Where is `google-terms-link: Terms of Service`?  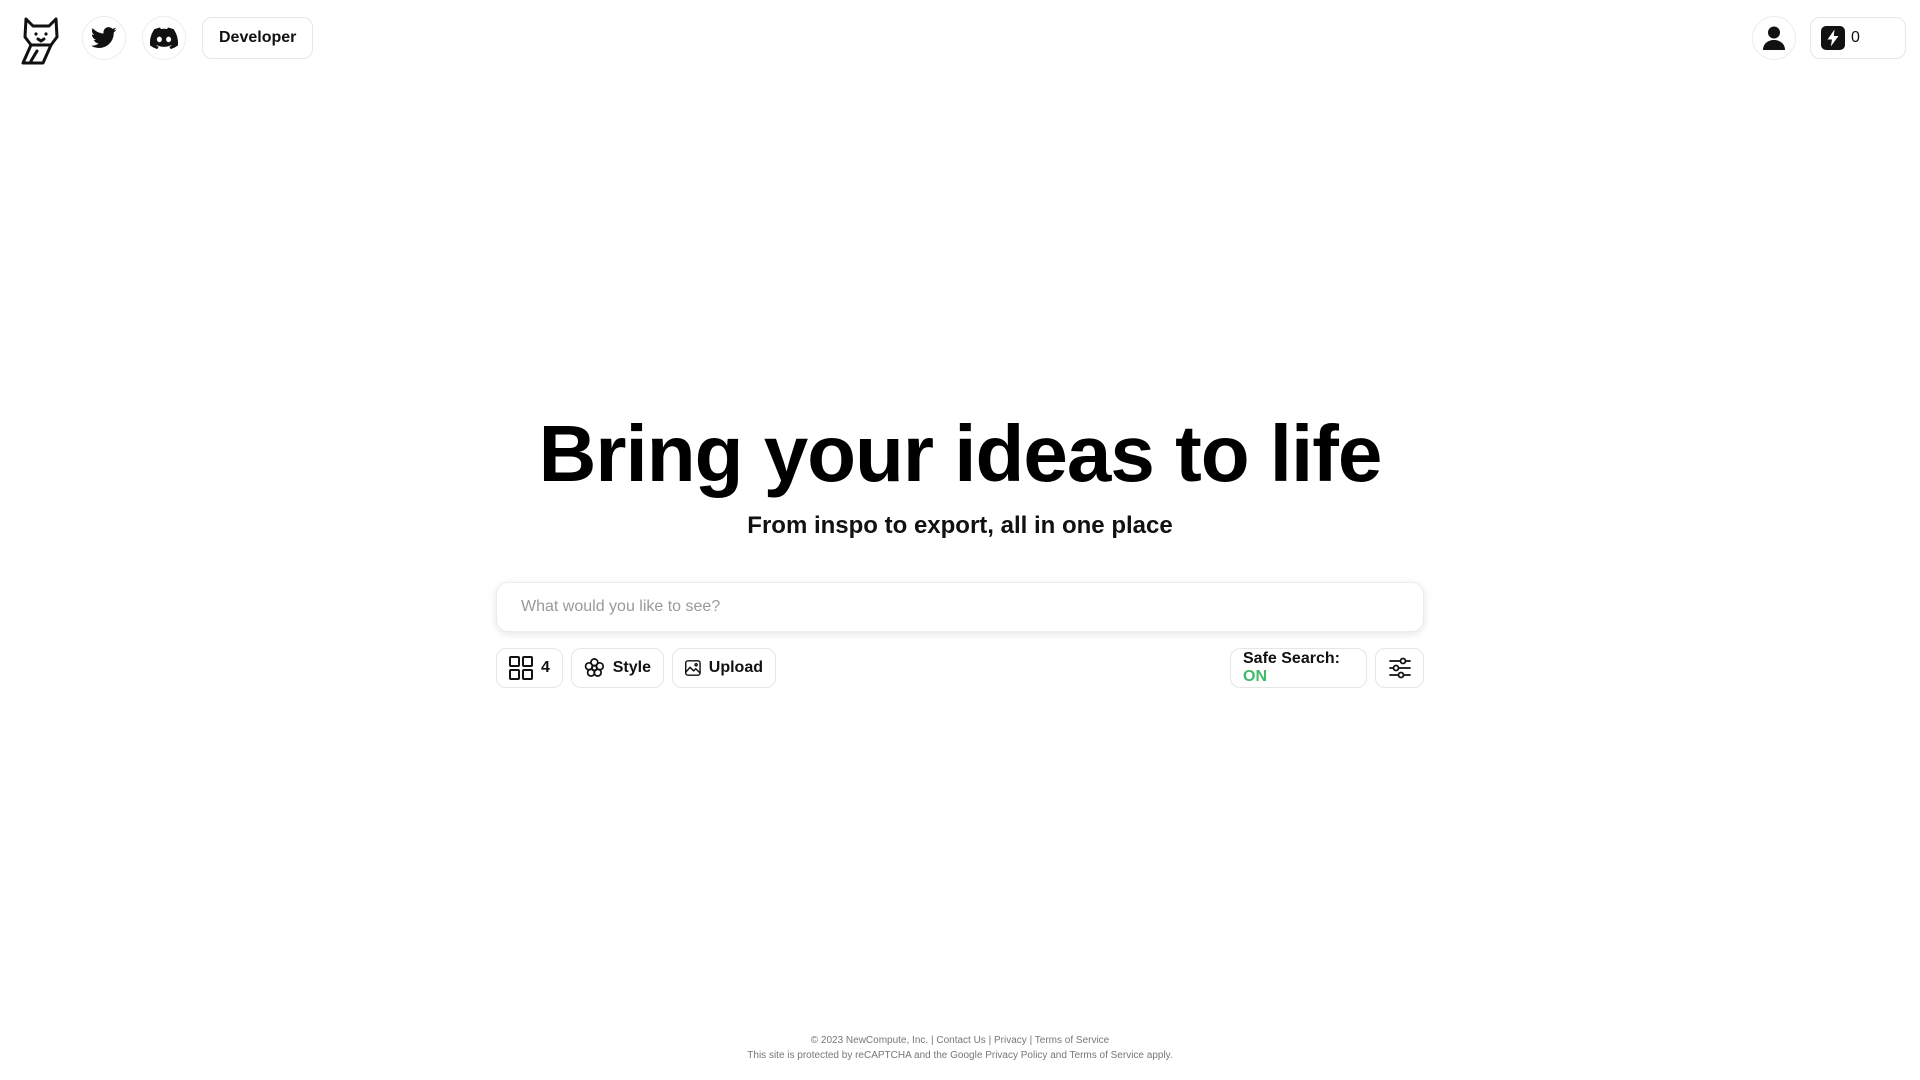
google-terms-link: Terms of Service is located at coordinates (1107, 1055).